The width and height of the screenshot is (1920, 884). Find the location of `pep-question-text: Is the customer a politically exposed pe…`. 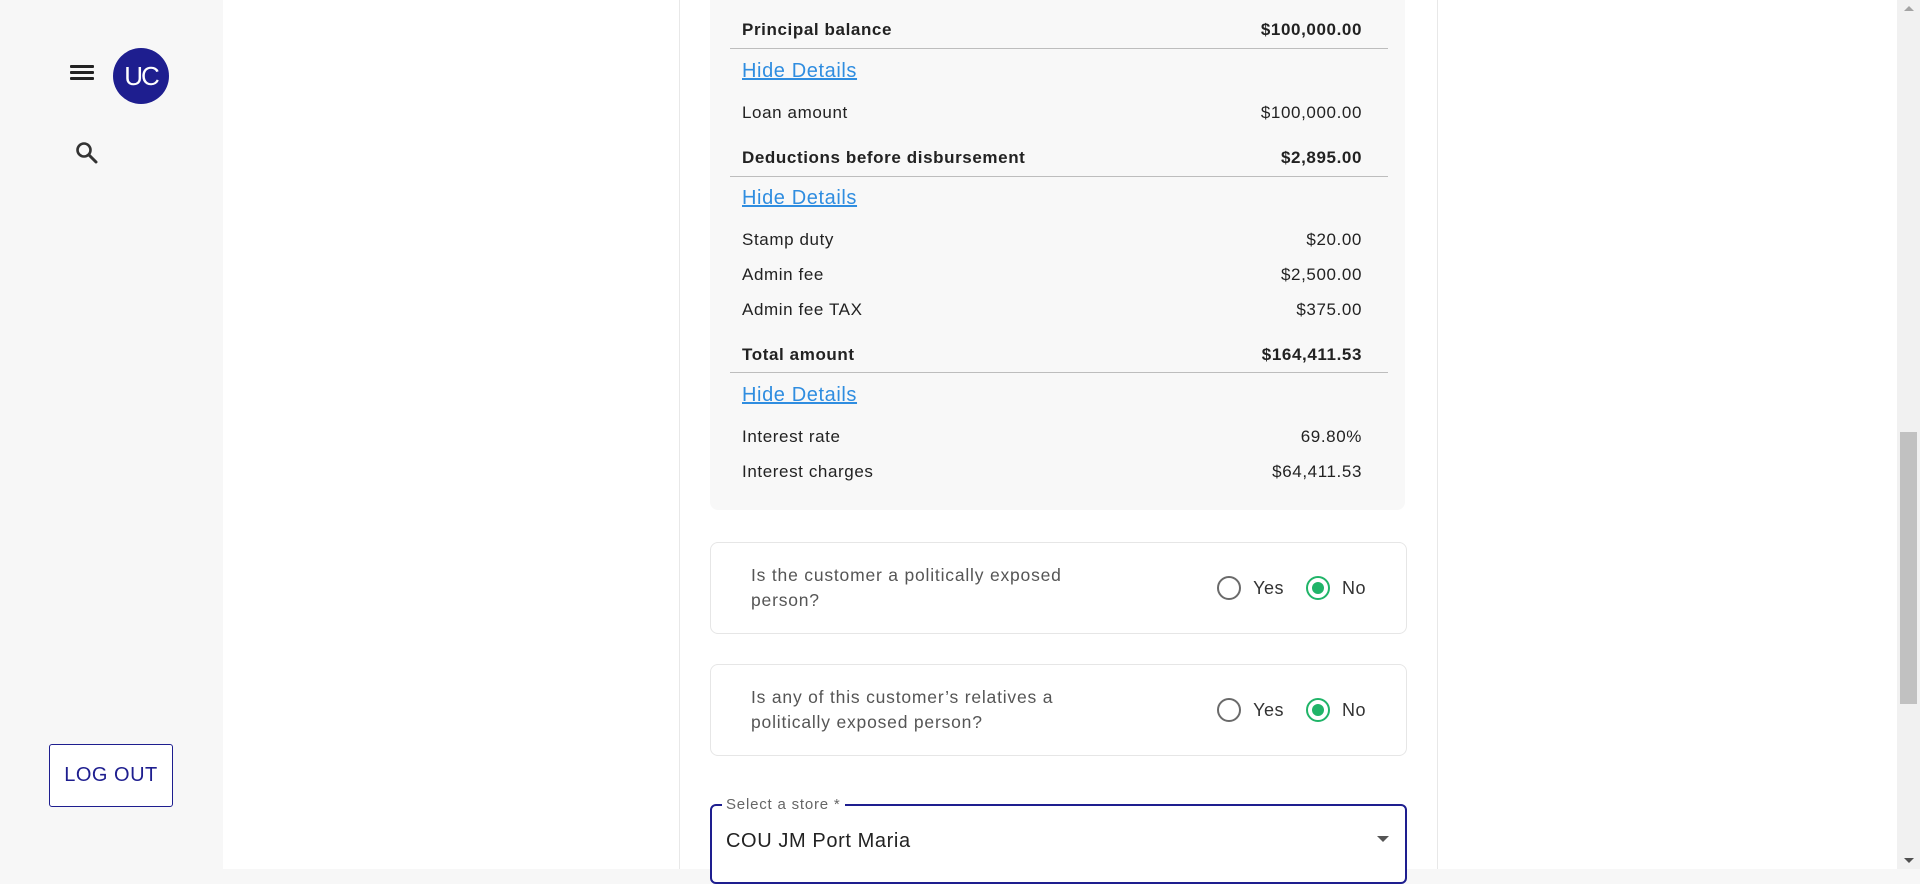

pep-question-text: Is the customer a politically exposed pe… is located at coordinates (906, 587).